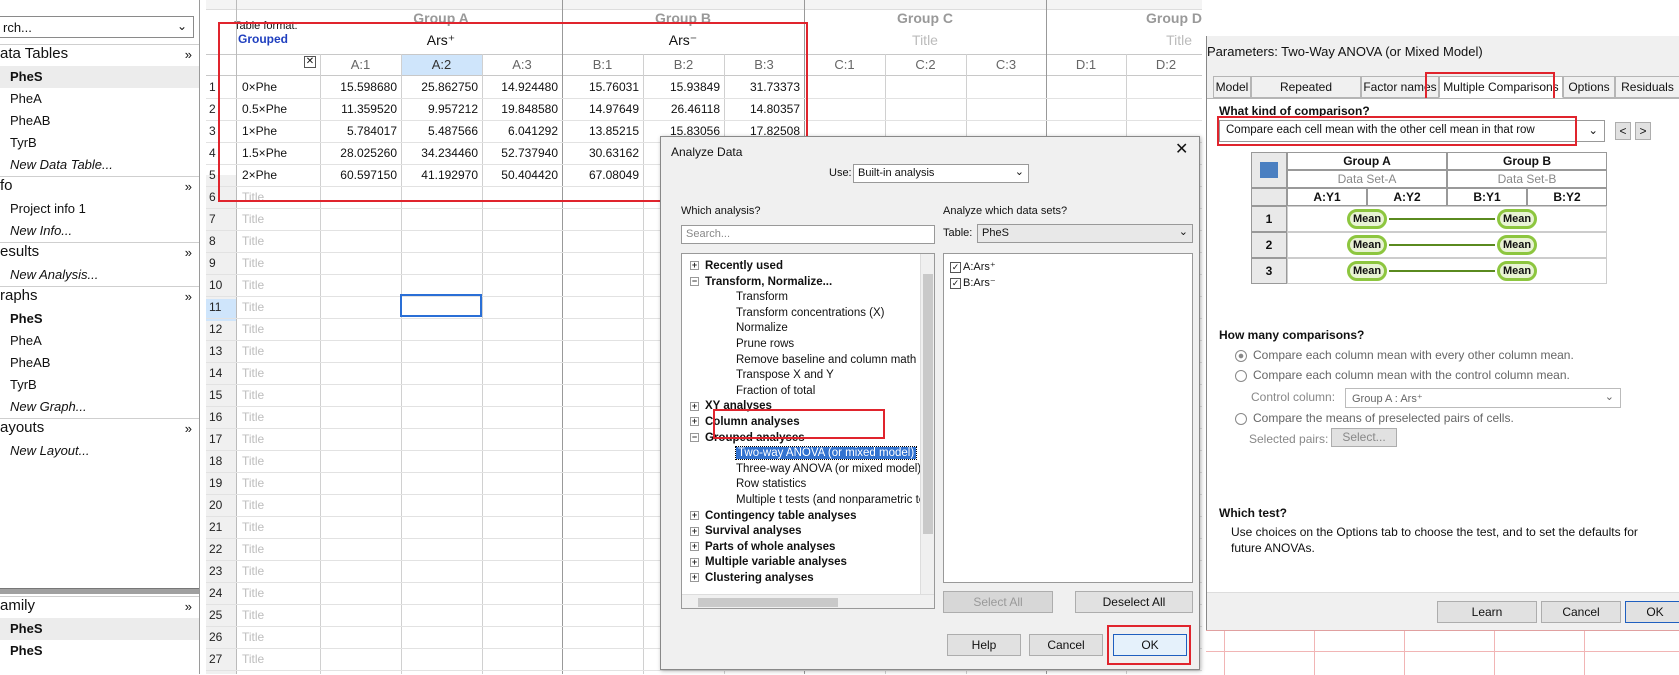 The image size is (1679, 675). What do you see at coordinates (1232, 87) in the screenshot?
I see `tab-model: Model` at bounding box center [1232, 87].